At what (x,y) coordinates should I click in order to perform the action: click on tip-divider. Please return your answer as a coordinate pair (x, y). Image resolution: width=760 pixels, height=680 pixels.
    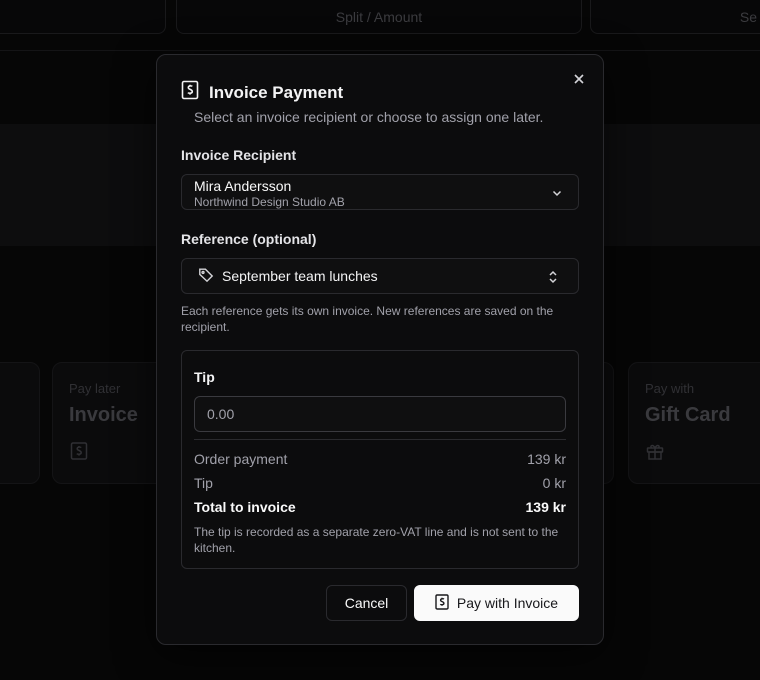
    Looking at the image, I should click on (380, 439).